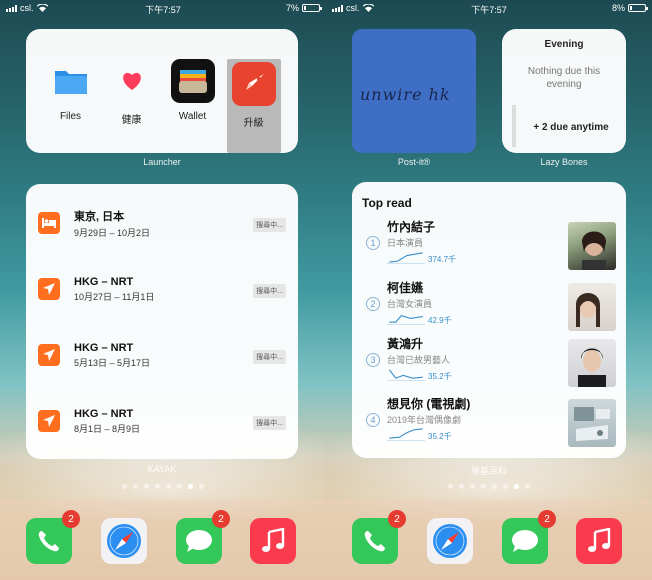 This screenshot has height=580, width=652. What do you see at coordinates (440, 320) in the screenshot?
I see `view-count: 42.9千` at bounding box center [440, 320].